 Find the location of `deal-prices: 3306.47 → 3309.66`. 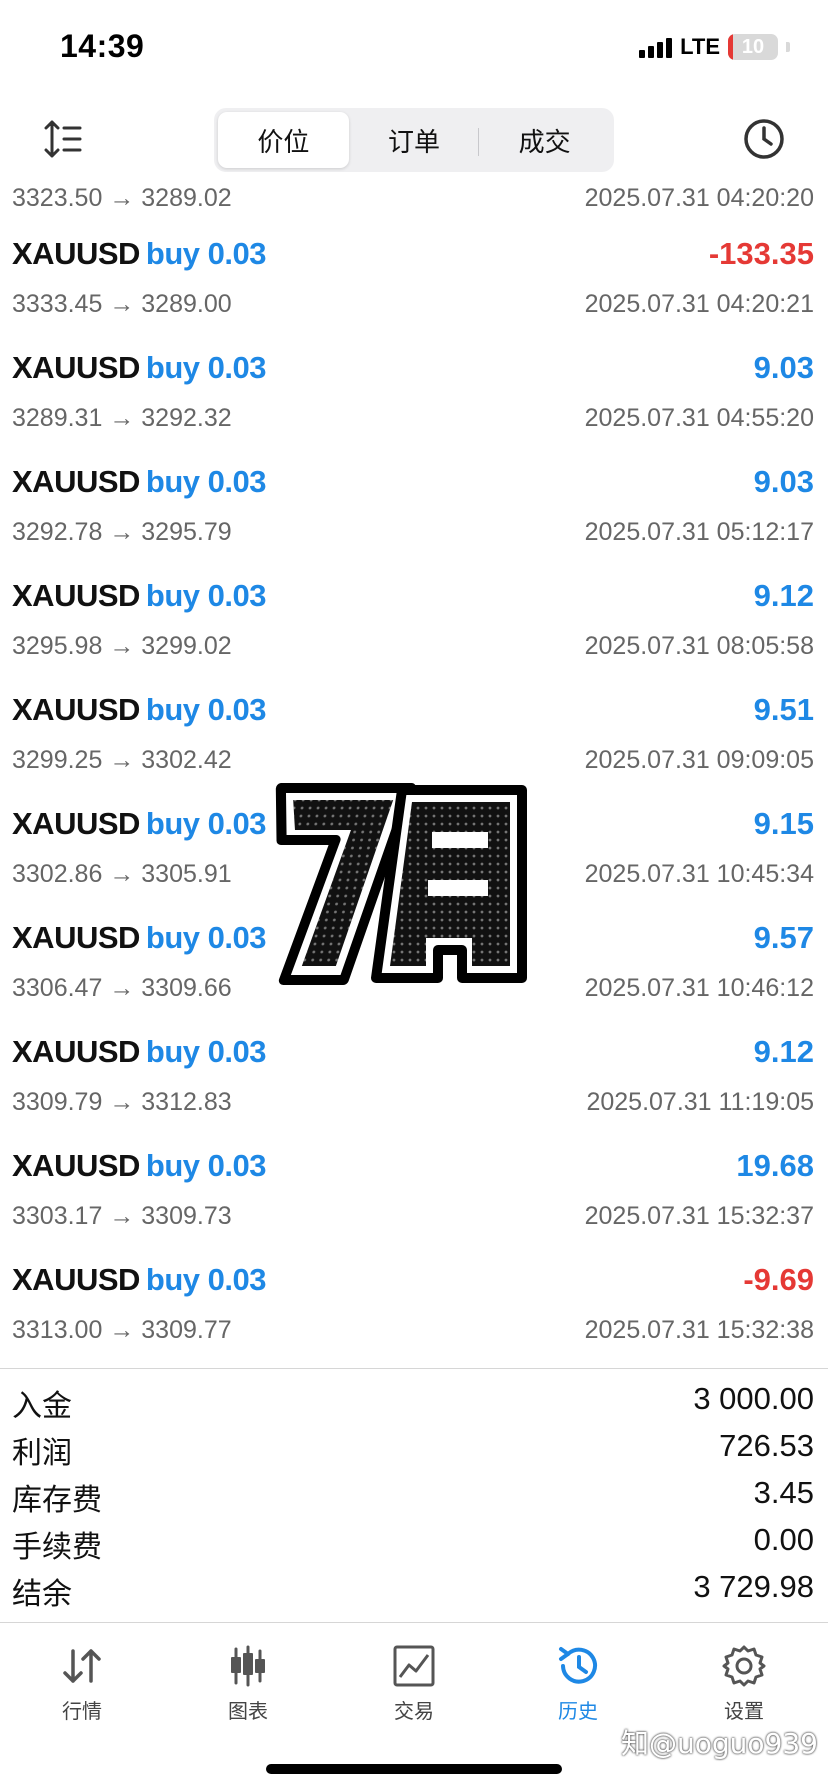

deal-prices: 3306.47 → 3309.66 is located at coordinates (122, 988).